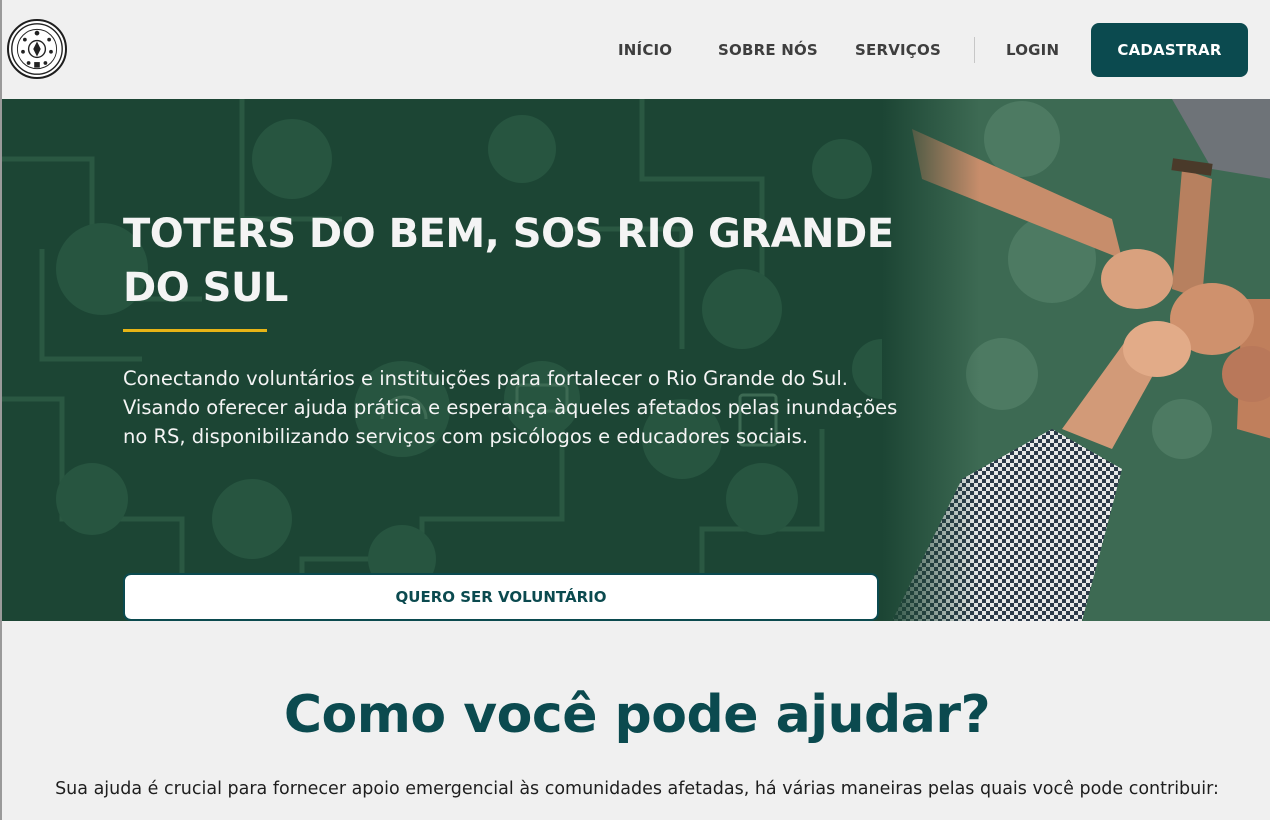  Describe the element at coordinates (645, 50) in the screenshot. I see `nav-inicio: INÍCIO` at that location.